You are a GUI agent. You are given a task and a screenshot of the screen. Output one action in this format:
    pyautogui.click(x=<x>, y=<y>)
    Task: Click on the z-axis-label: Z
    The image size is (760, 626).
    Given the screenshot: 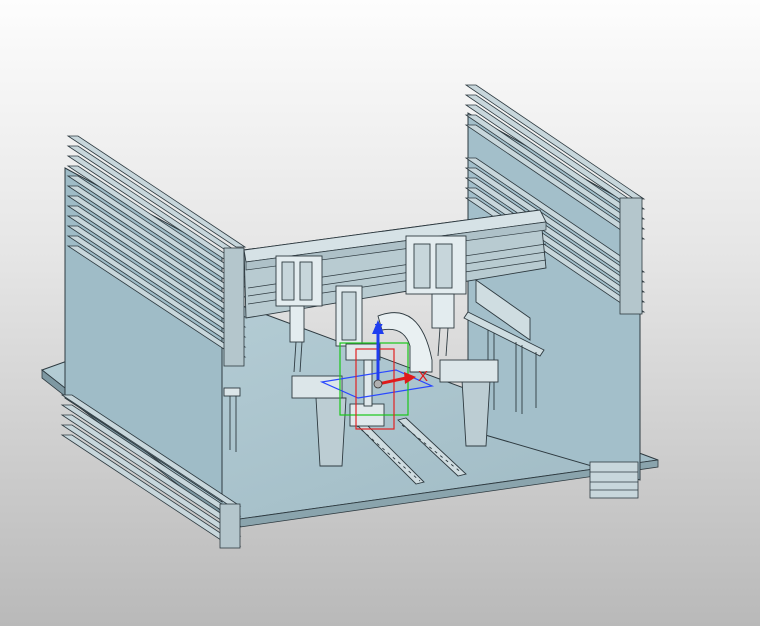 What is the action you would take?
    pyautogui.click(x=378, y=329)
    